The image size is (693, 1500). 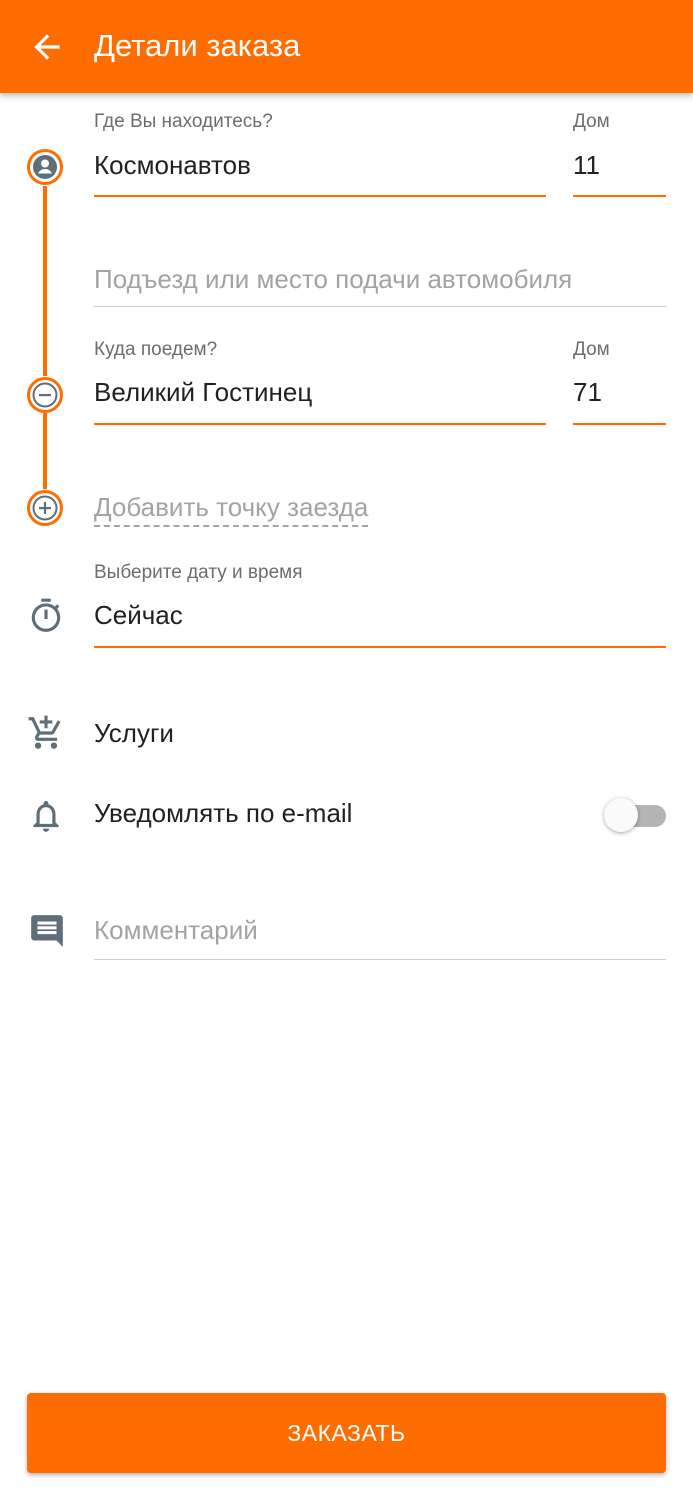 What do you see at coordinates (47, 931) in the screenshot?
I see `comment-icon` at bounding box center [47, 931].